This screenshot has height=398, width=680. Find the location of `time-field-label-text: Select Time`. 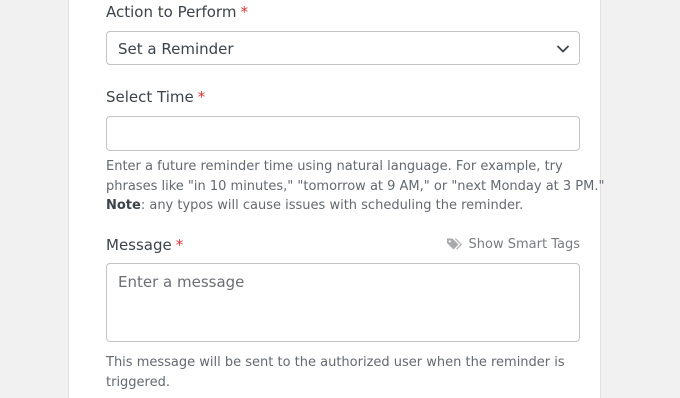

time-field-label-text: Select Time is located at coordinates (150, 97).